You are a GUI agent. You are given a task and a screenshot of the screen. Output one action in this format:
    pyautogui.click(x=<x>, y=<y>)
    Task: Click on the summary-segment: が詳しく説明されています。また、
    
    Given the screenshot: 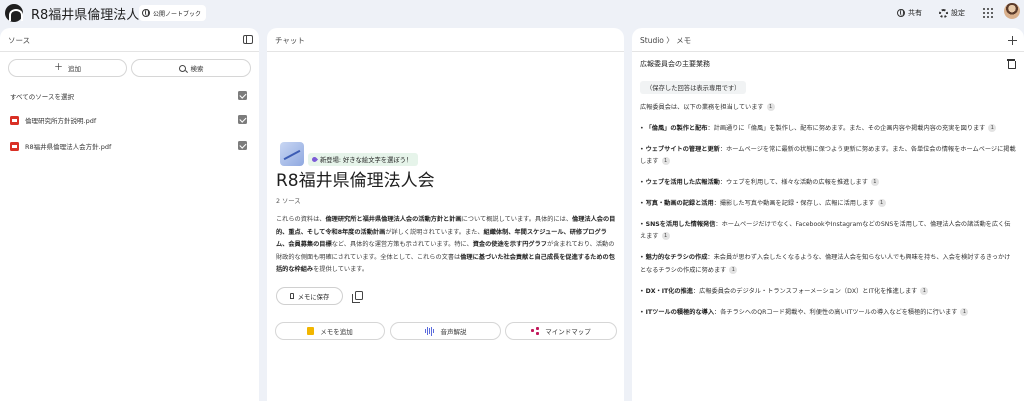 What is the action you would take?
    pyautogui.click(x=434, y=232)
    